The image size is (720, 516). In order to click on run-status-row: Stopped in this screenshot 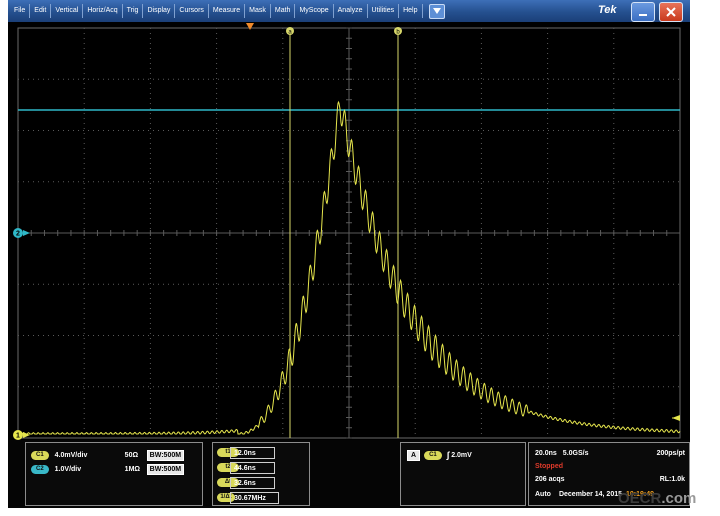, I will do `click(549, 466)`.